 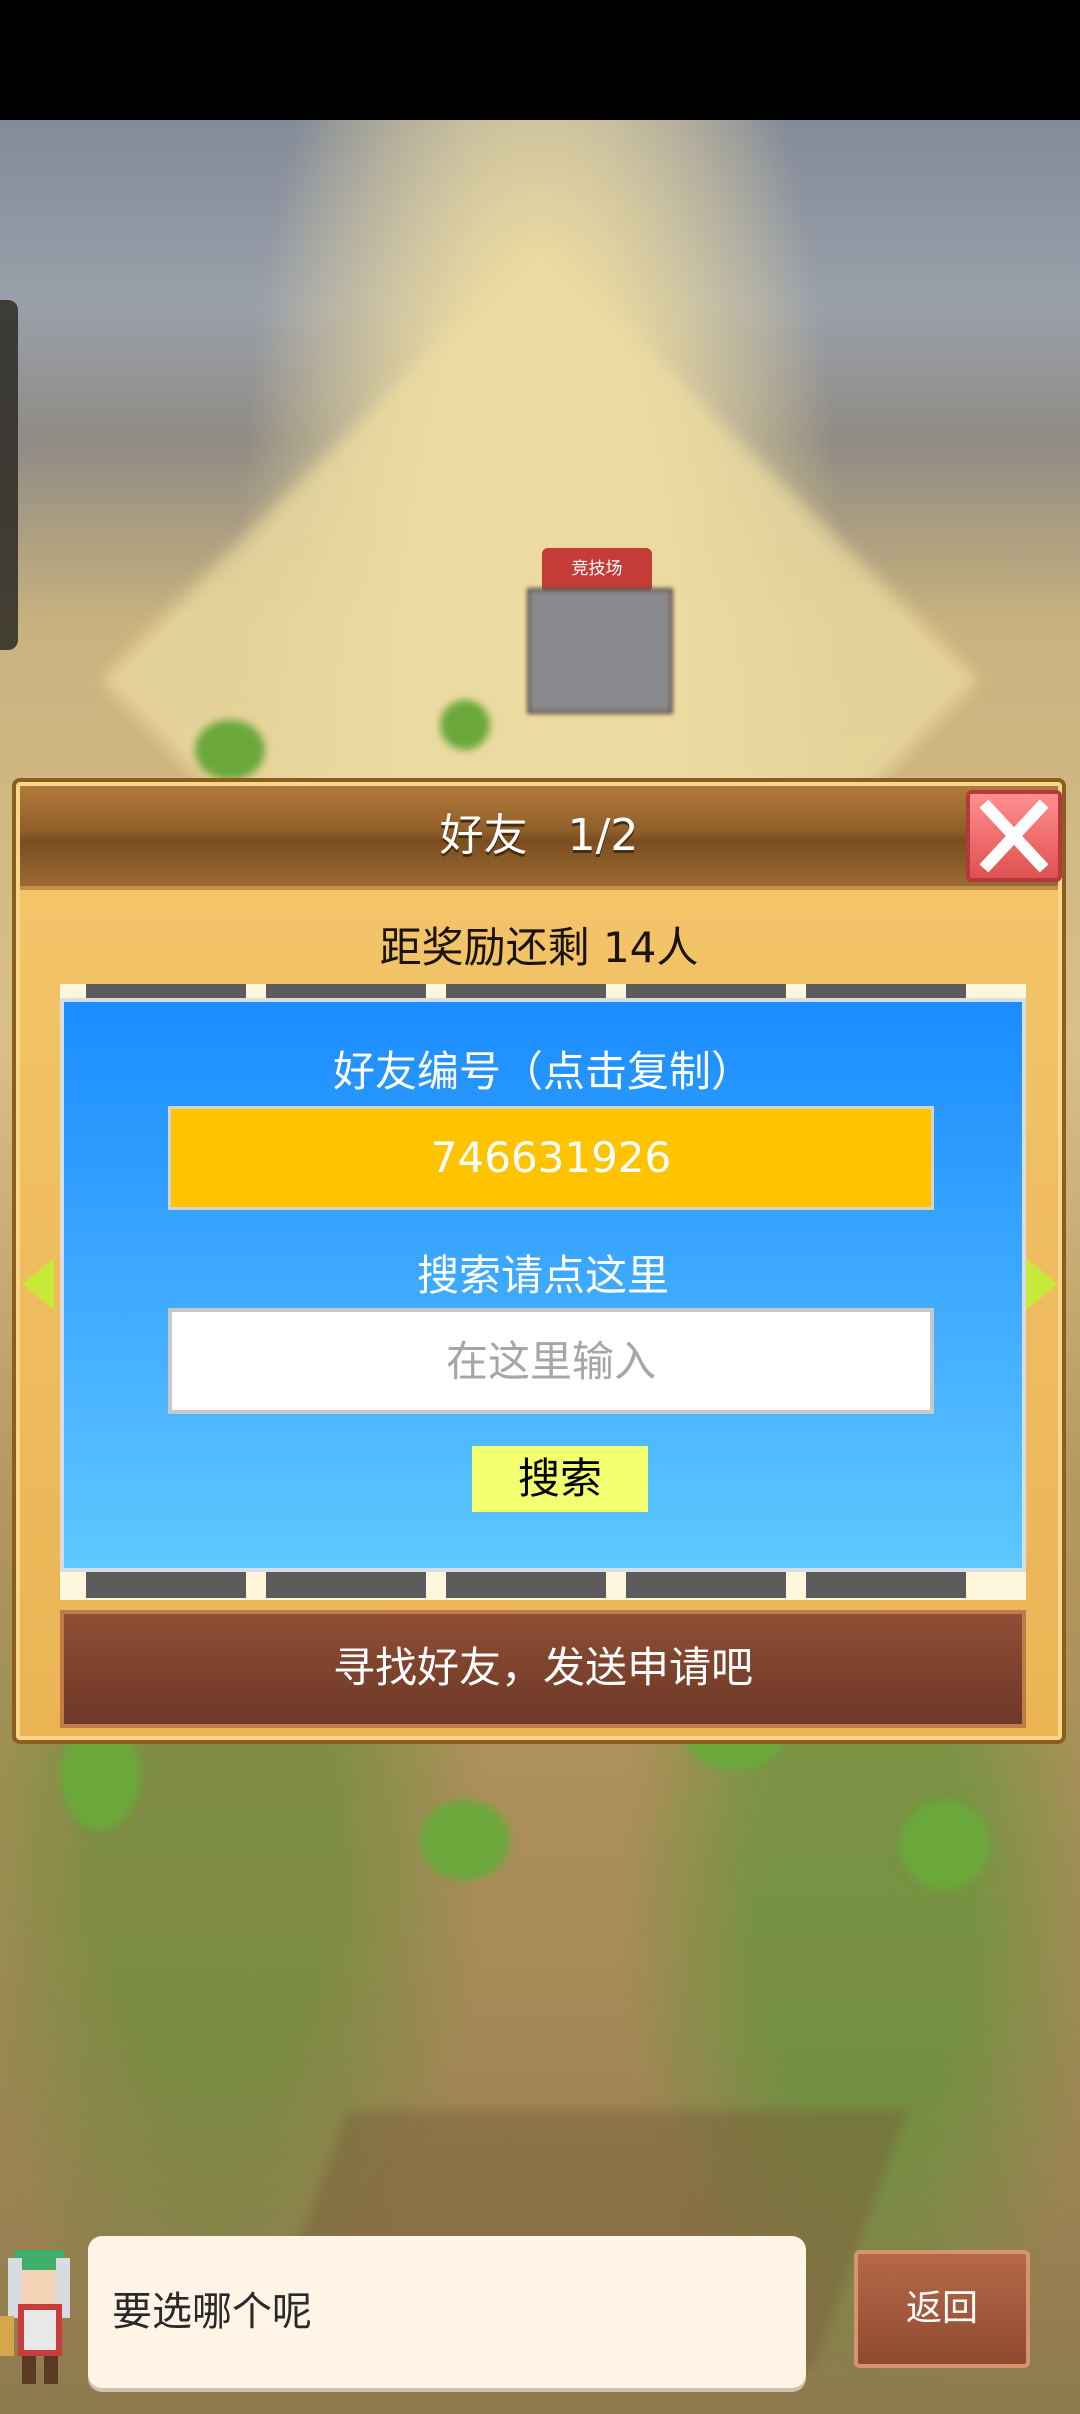 I want to click on back-button: 返回, so click(x=942, y=2309).